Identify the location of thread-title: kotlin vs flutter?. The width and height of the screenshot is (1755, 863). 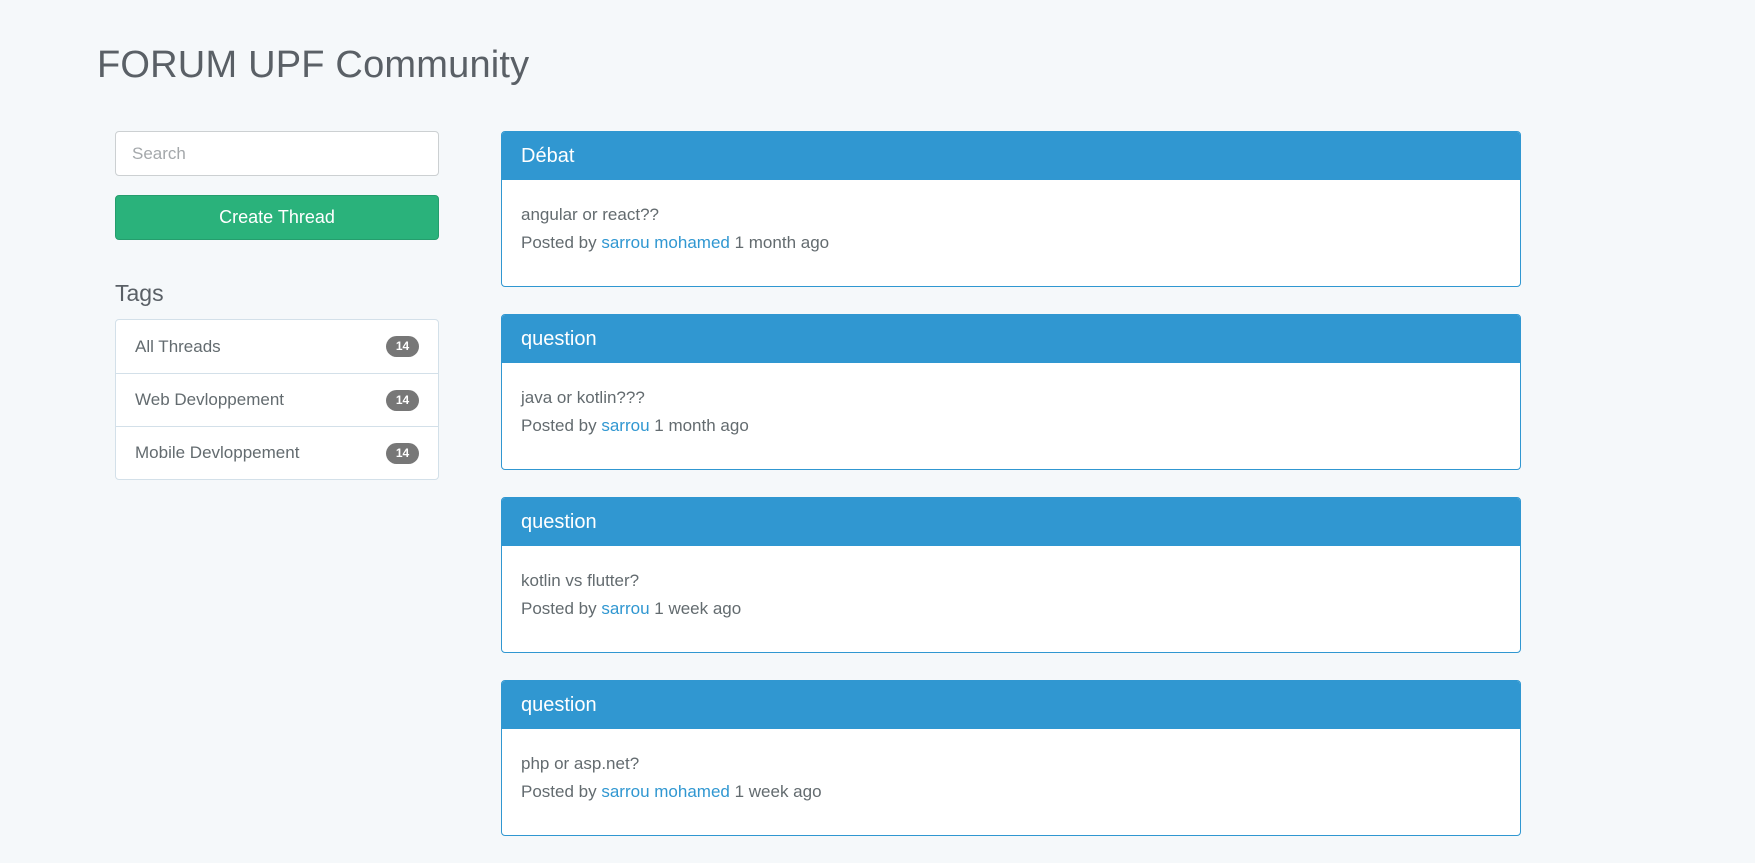
(1011, 581).